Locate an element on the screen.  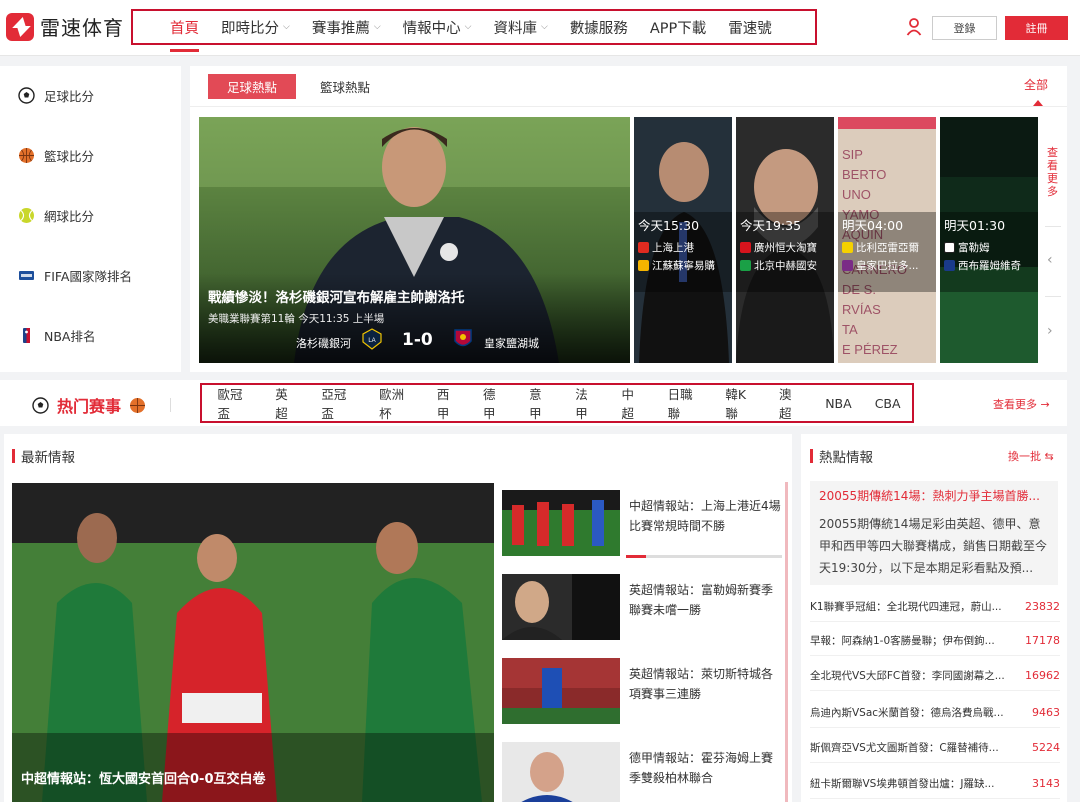
featured-news-caption: 中超情報站：恆大國安首回合0-0互交白卷 is located at coordinates (143, 779).